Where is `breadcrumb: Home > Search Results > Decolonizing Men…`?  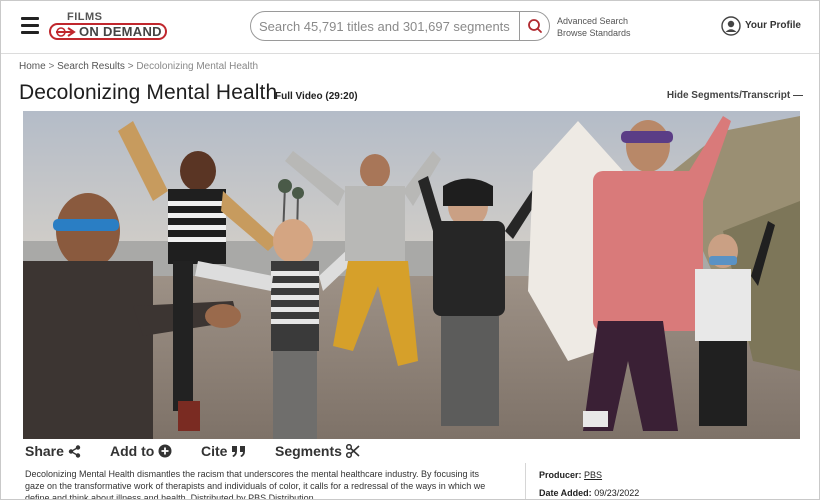
breadcrumb: Home > Search Results > Decolonizing Men… is located at coordinates (138, 66).